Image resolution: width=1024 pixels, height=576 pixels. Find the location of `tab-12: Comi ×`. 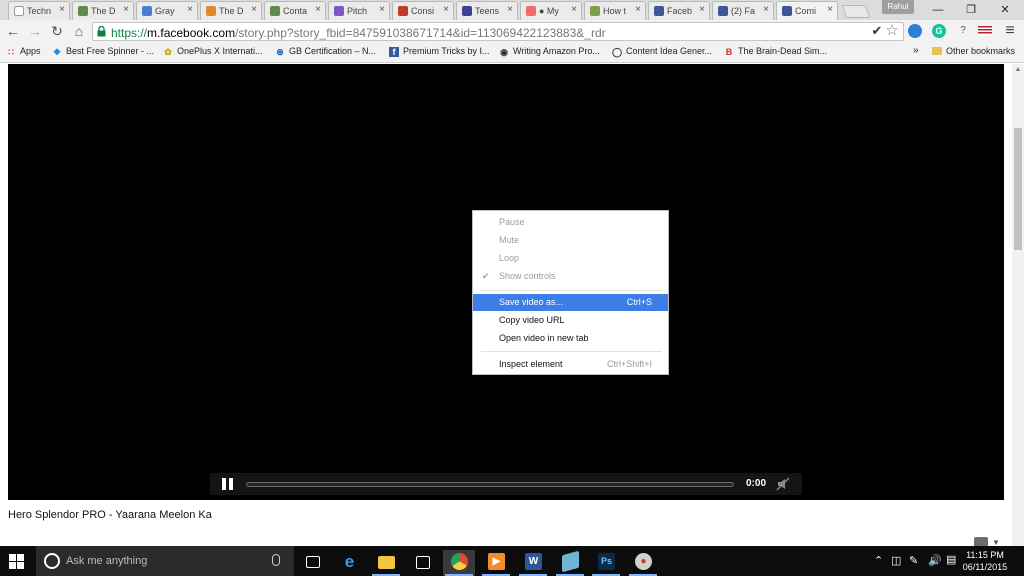

tab-12: Comi × is located at coordinates (807, 10).